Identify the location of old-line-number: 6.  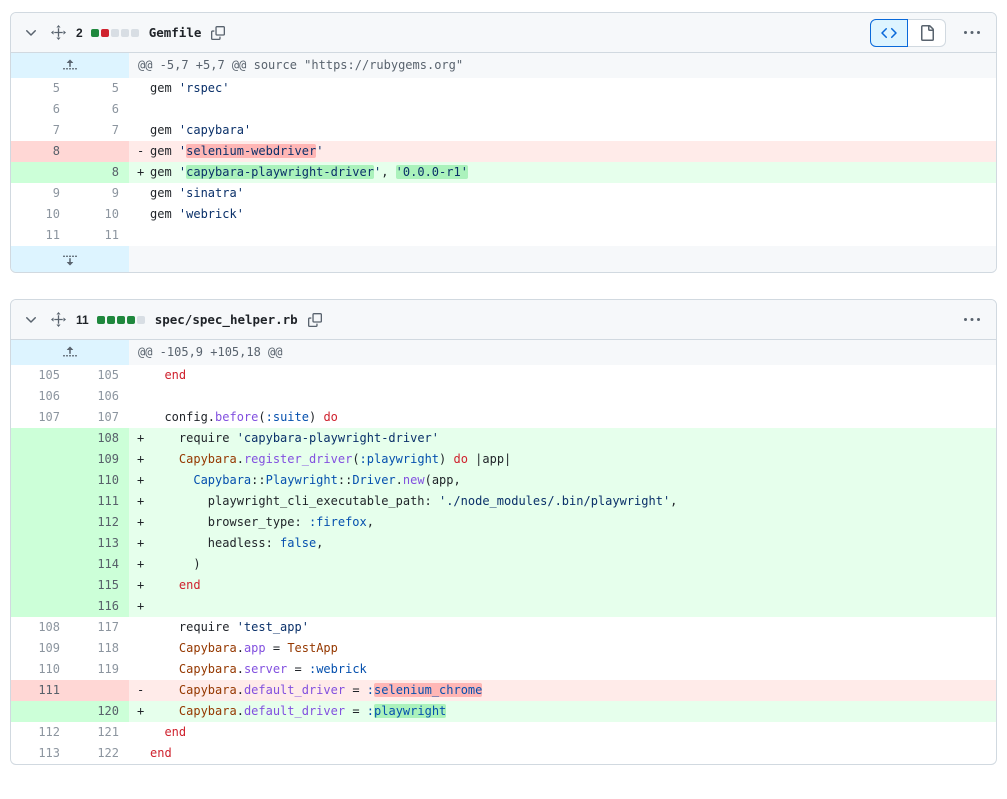
(40, 109).